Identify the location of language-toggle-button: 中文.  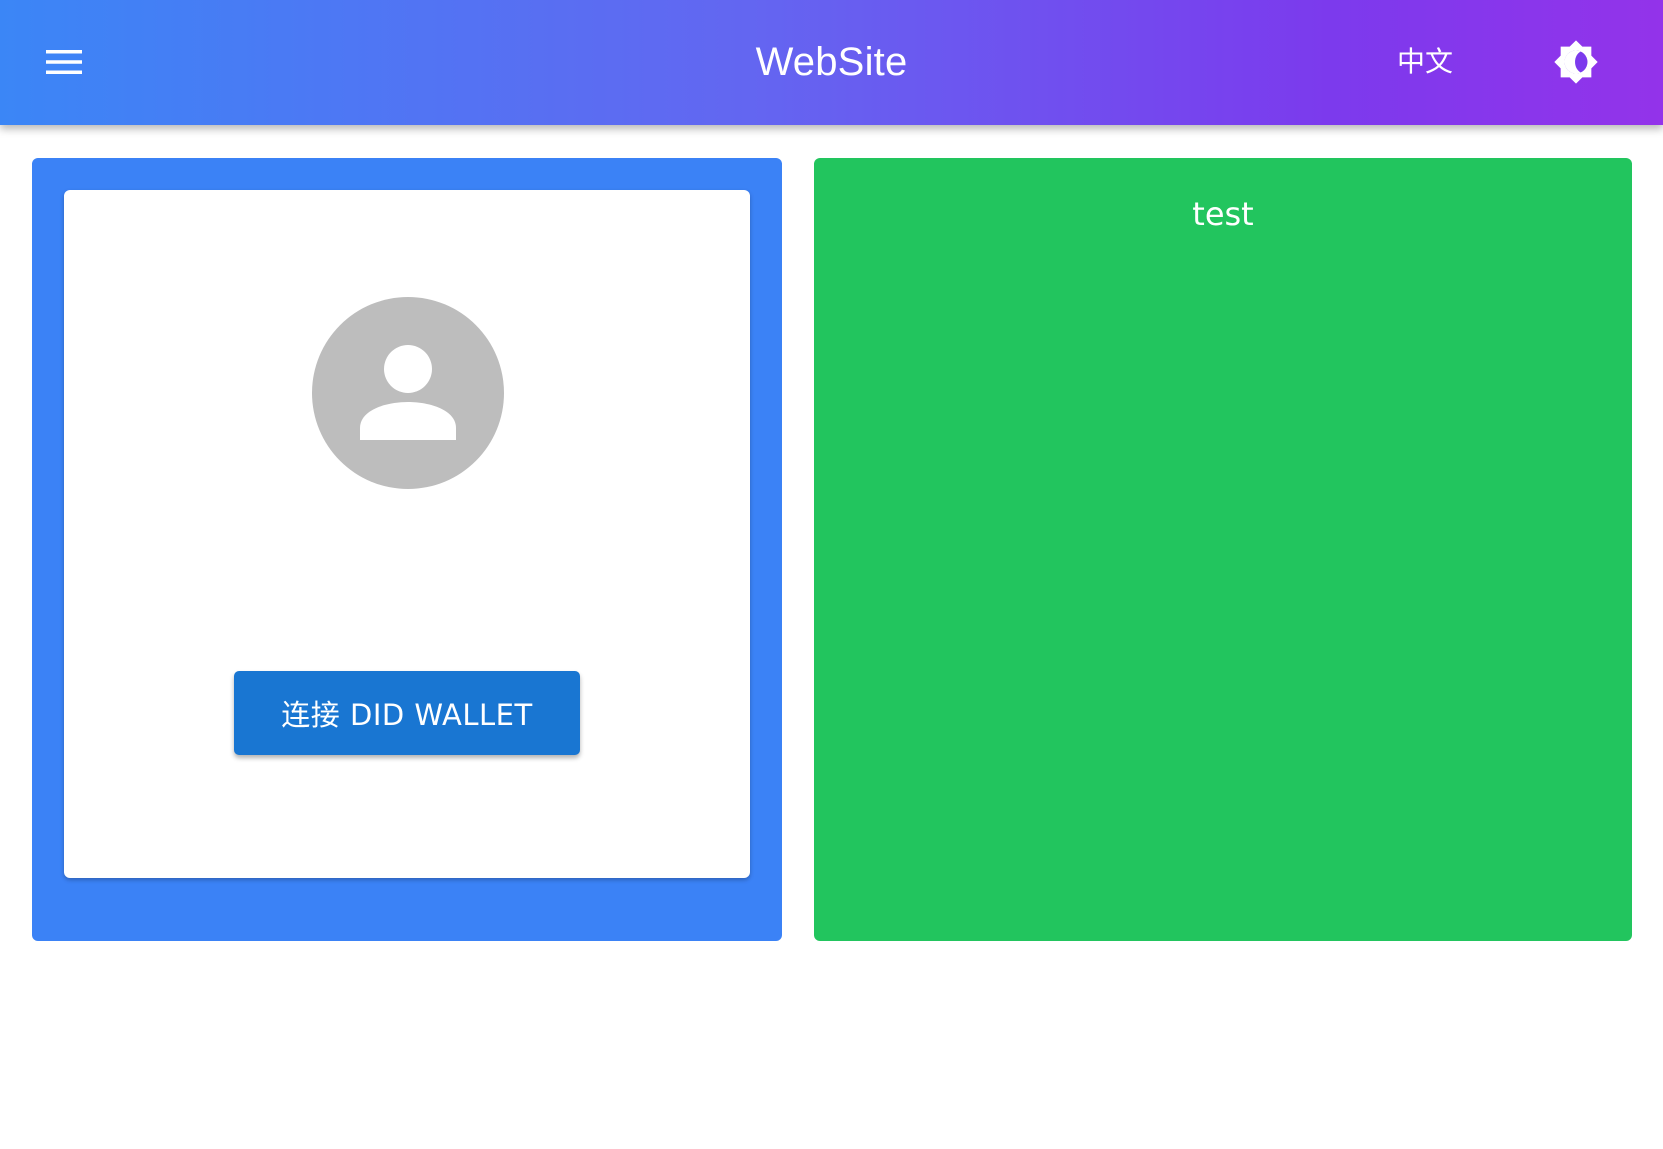
(1425, 62).